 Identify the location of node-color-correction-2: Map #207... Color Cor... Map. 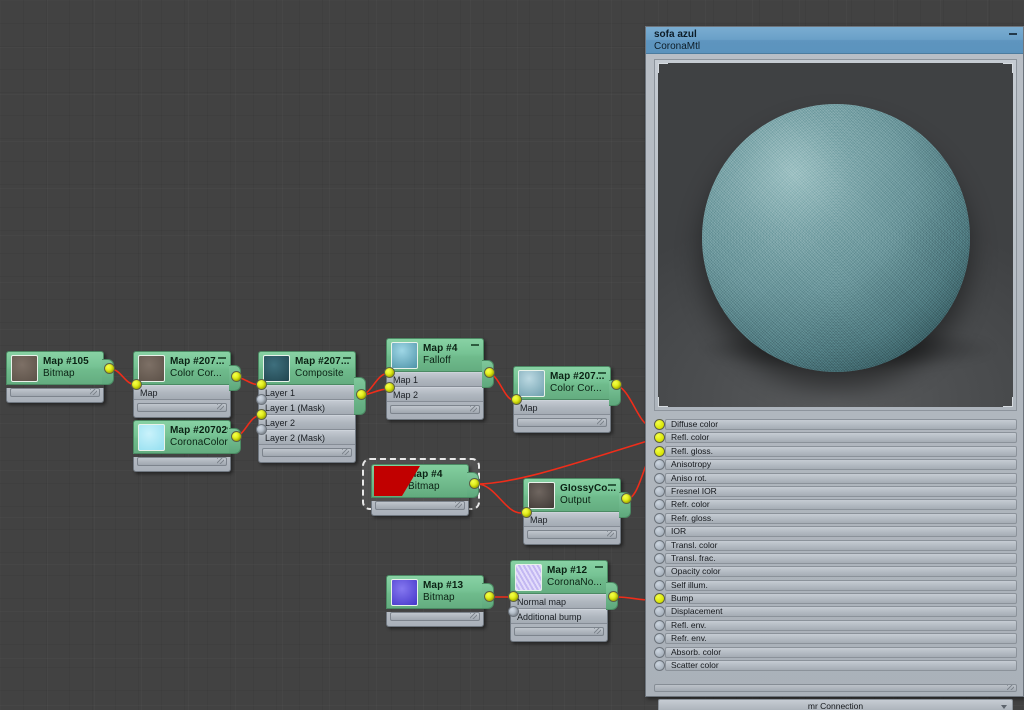
(567, 399).